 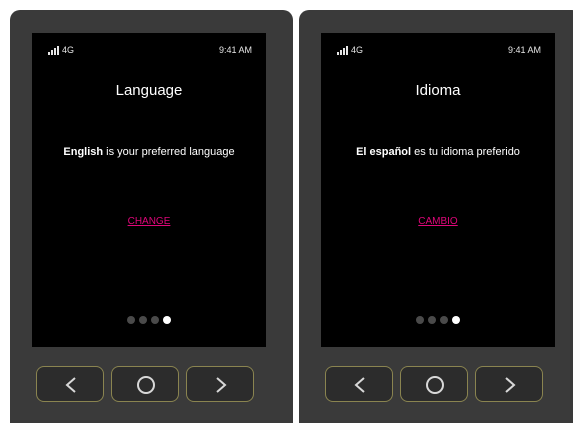 What do you see at coordinates (83, 152) in the screenshot?
I see `language-name: English` at bounding box center [83, 152].